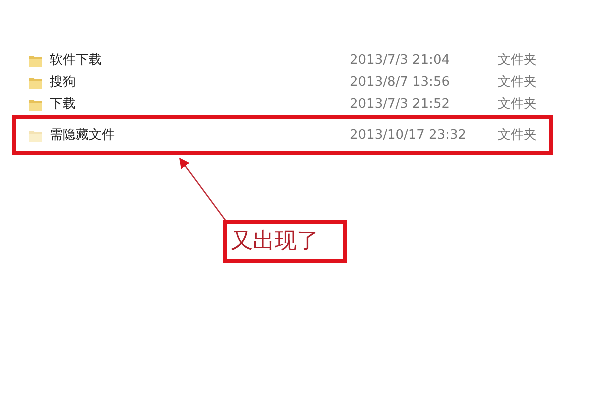 The image size is (600, 400). What do you see at coordinates (400, 104) in the screenshot?
I see `modified-date: 2013/7/3 21:52` at bounding box center [400, 104].